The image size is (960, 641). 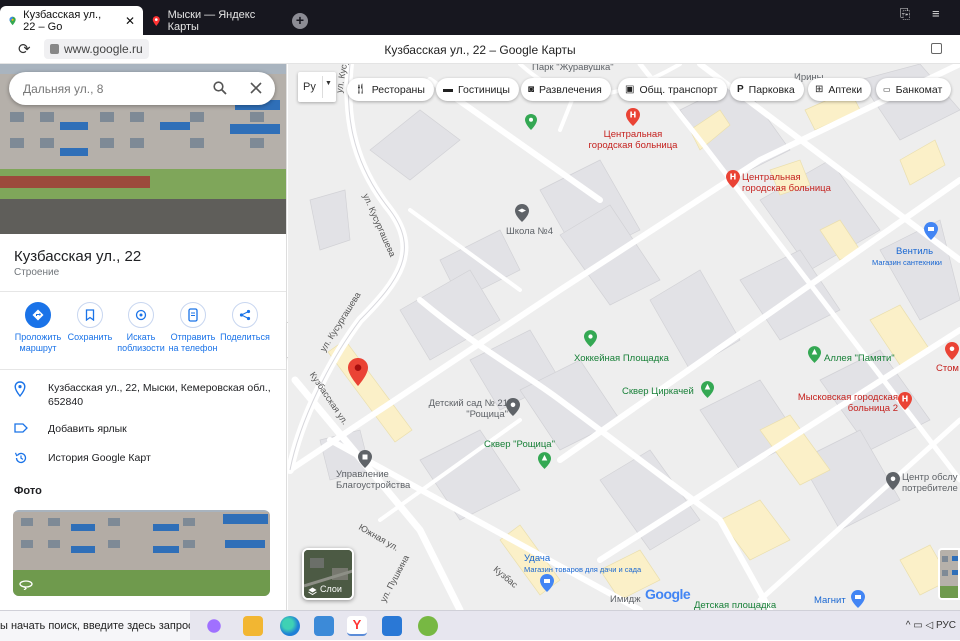 I want to click on file-explorer-icon, so click(x=253, y=626).